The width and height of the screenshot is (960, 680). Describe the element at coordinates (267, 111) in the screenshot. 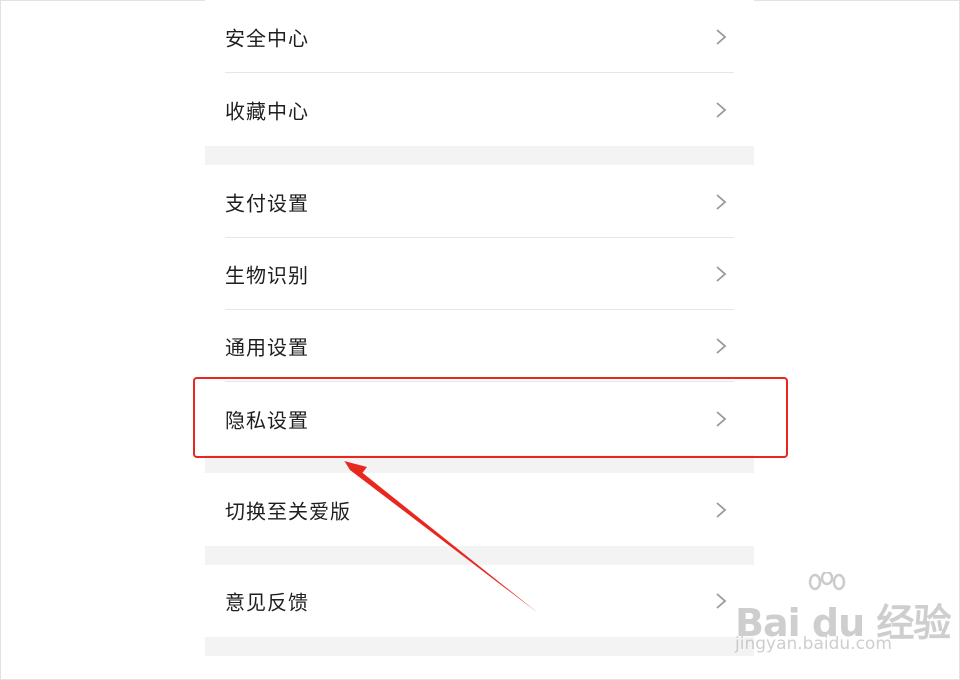

I see `settings-item-label: 收藏中心` at that location.